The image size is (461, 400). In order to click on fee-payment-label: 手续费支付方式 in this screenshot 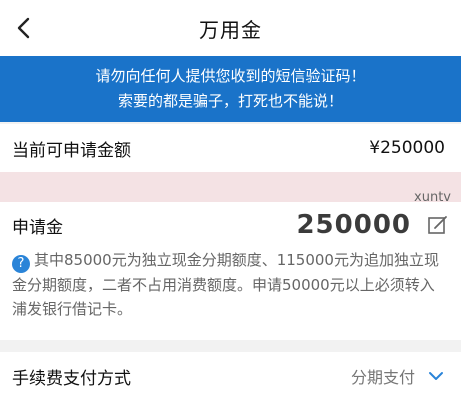, I will do `click(71, 378)`.